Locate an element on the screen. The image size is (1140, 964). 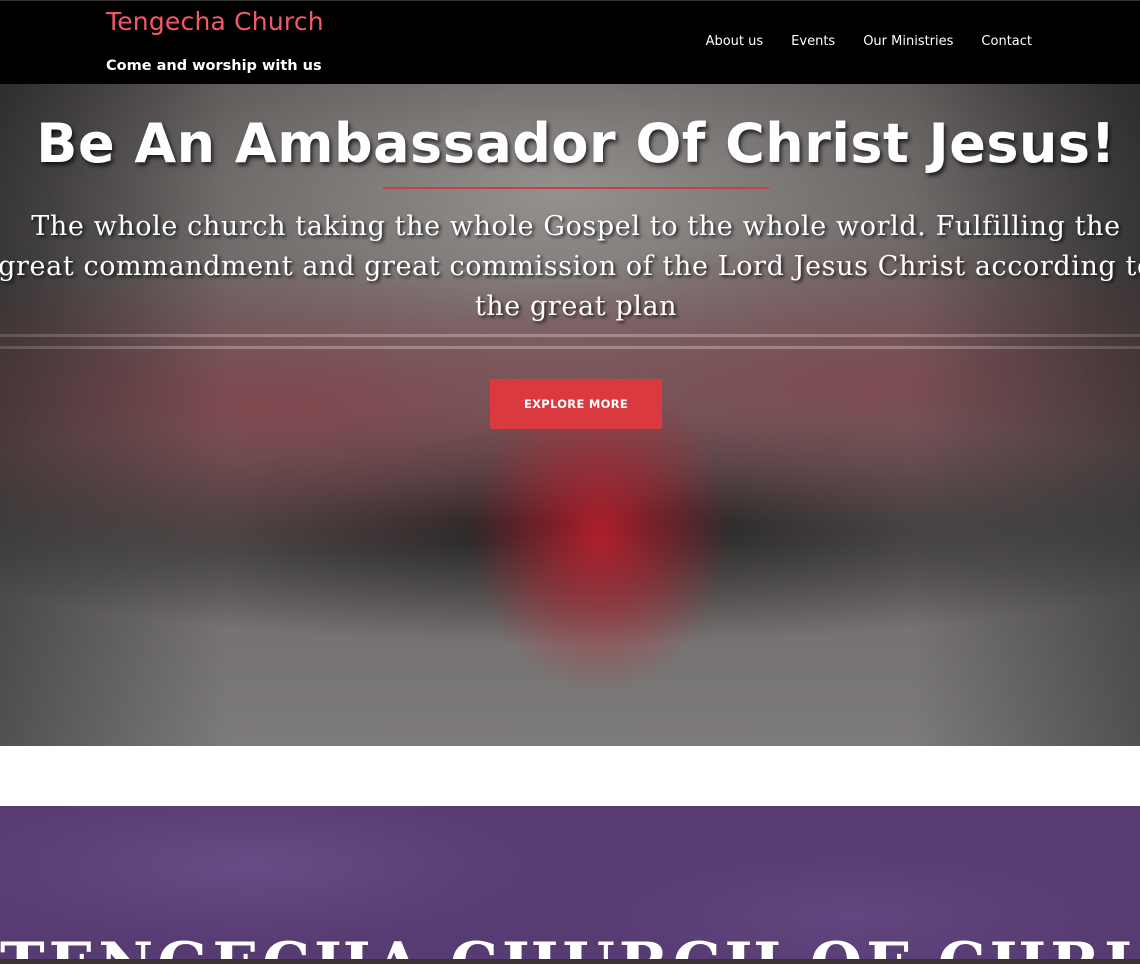
nav-our-ministries: Our Ministries is located at coordinates (908, 41).